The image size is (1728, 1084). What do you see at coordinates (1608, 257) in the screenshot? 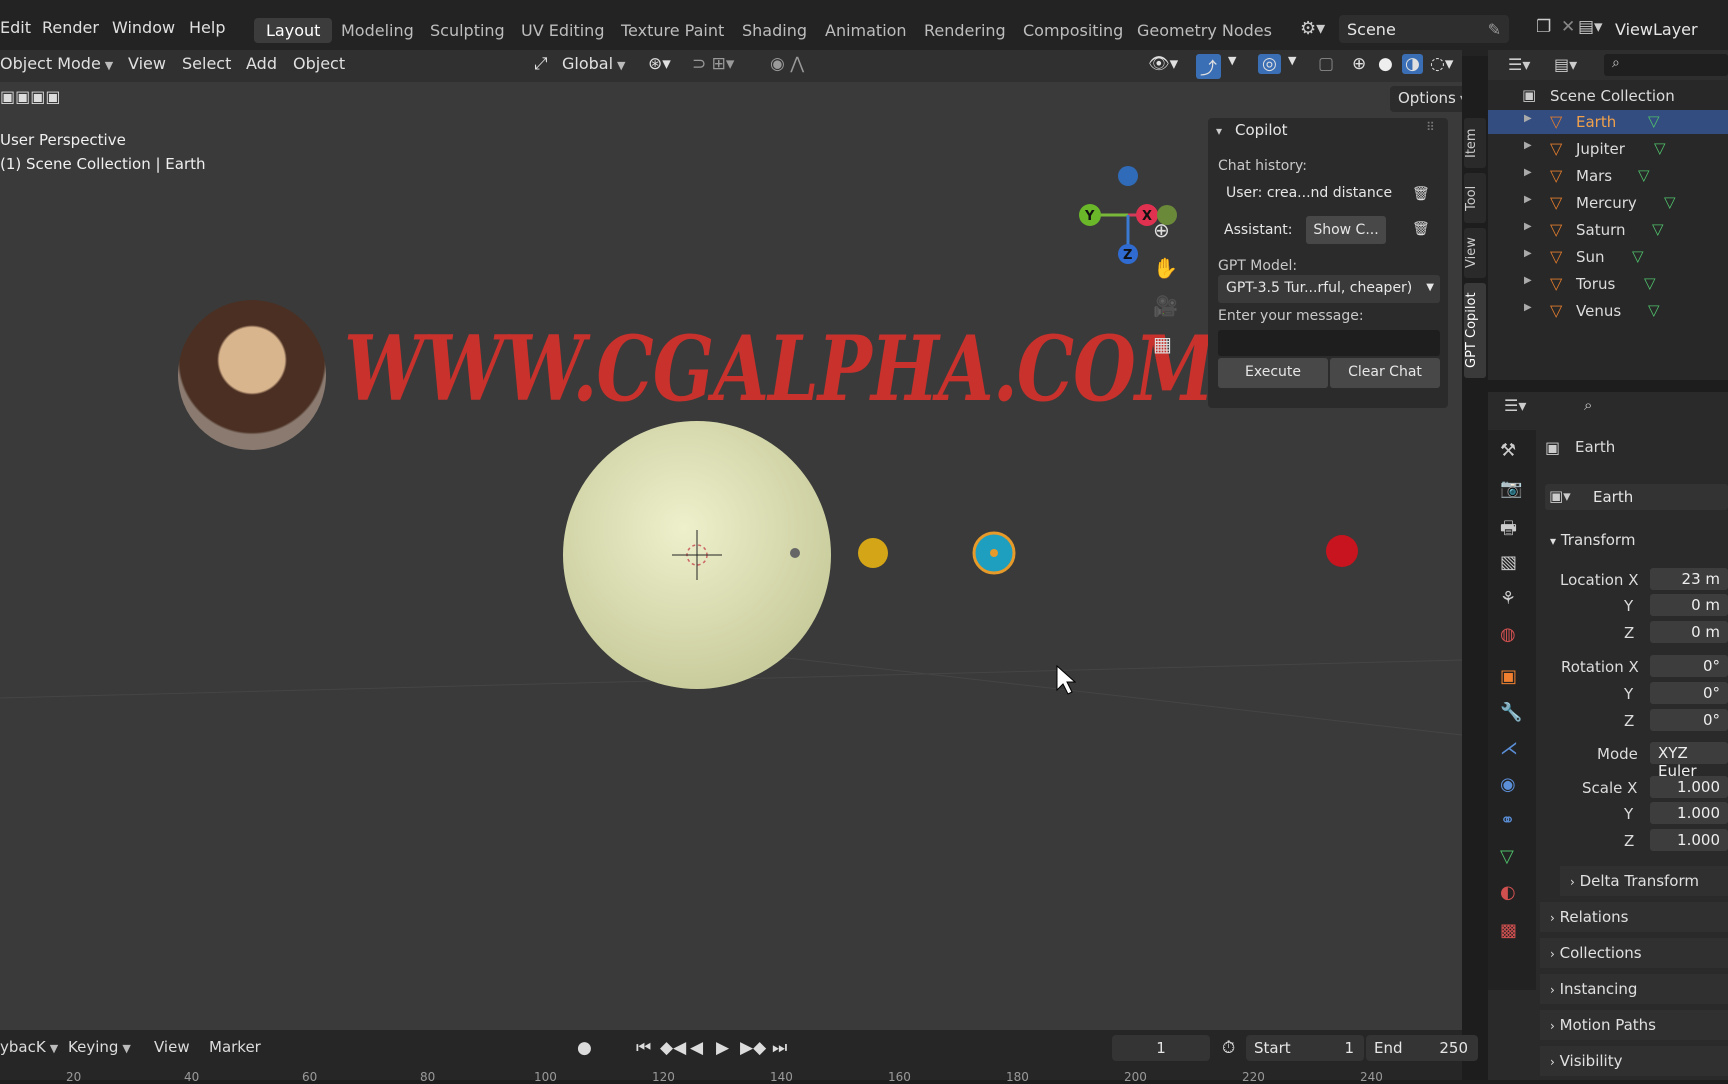
I see `outliner-item-sun: ▶ ▽ Sun ▽` at bounding box center [1608, 257].